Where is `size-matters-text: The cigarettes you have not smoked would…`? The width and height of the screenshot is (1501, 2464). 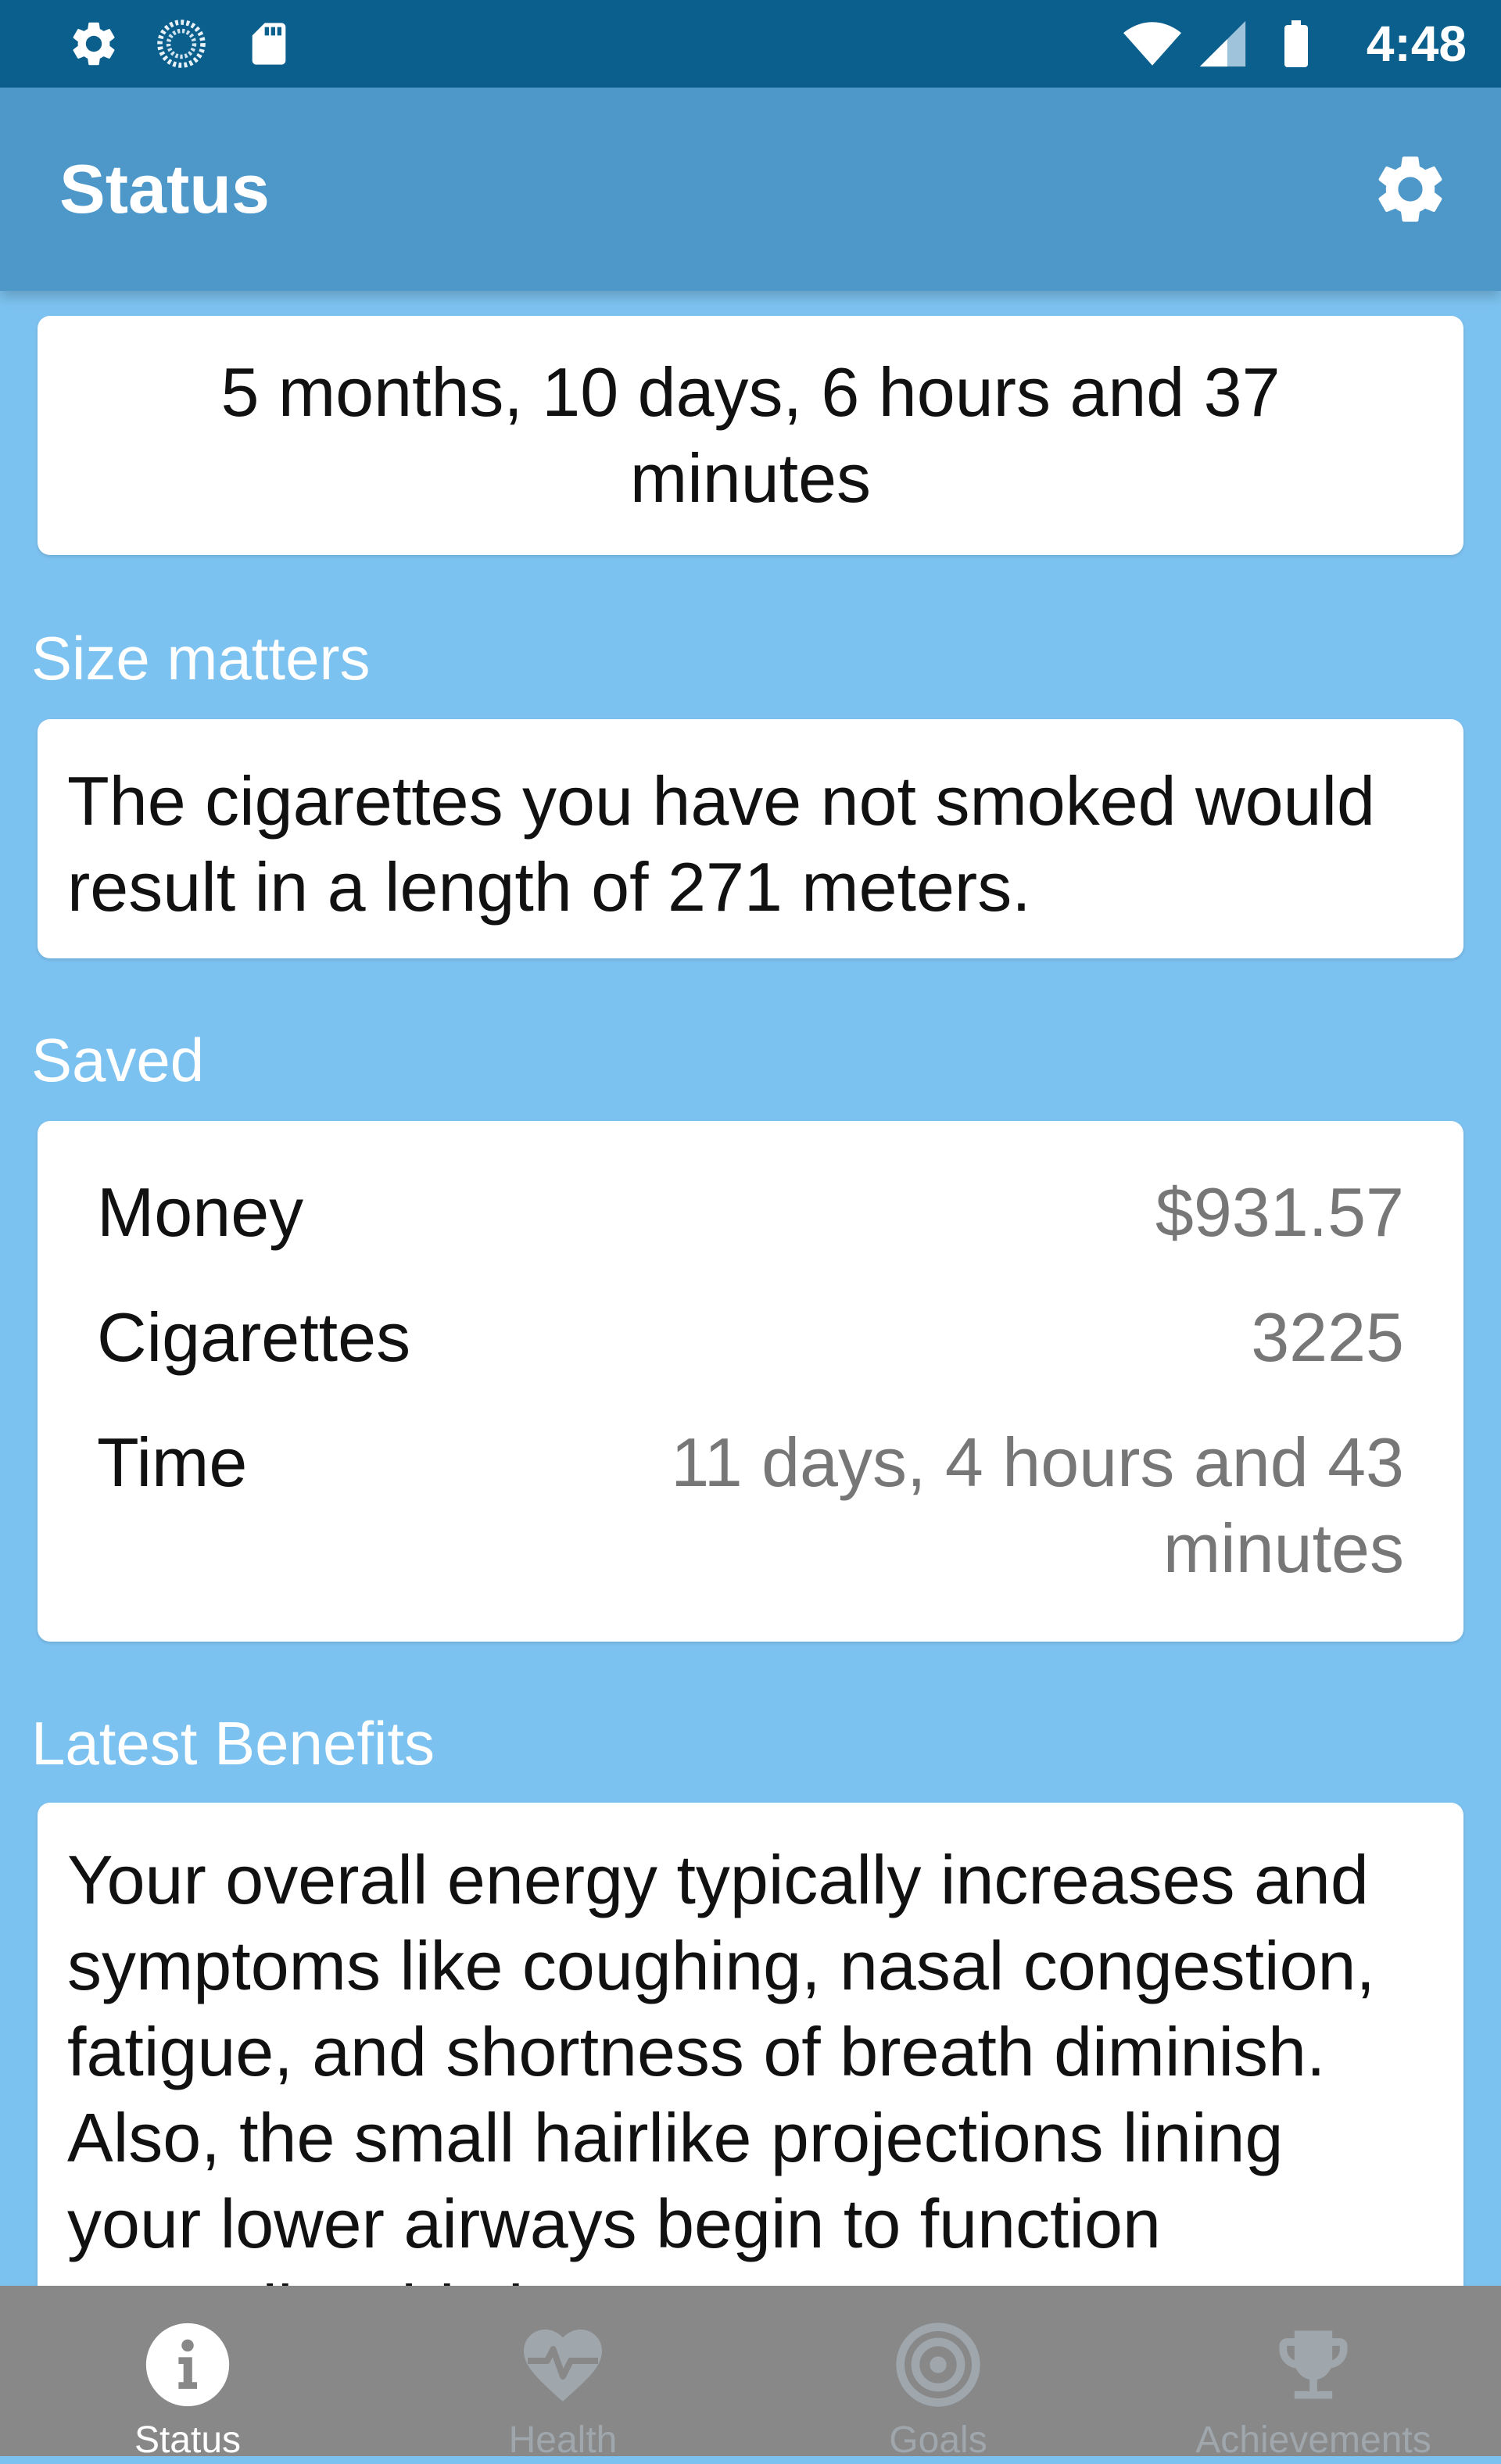 size-matters-text: The cigarettes you have not smoked would… is located at coordinates (721, 844).